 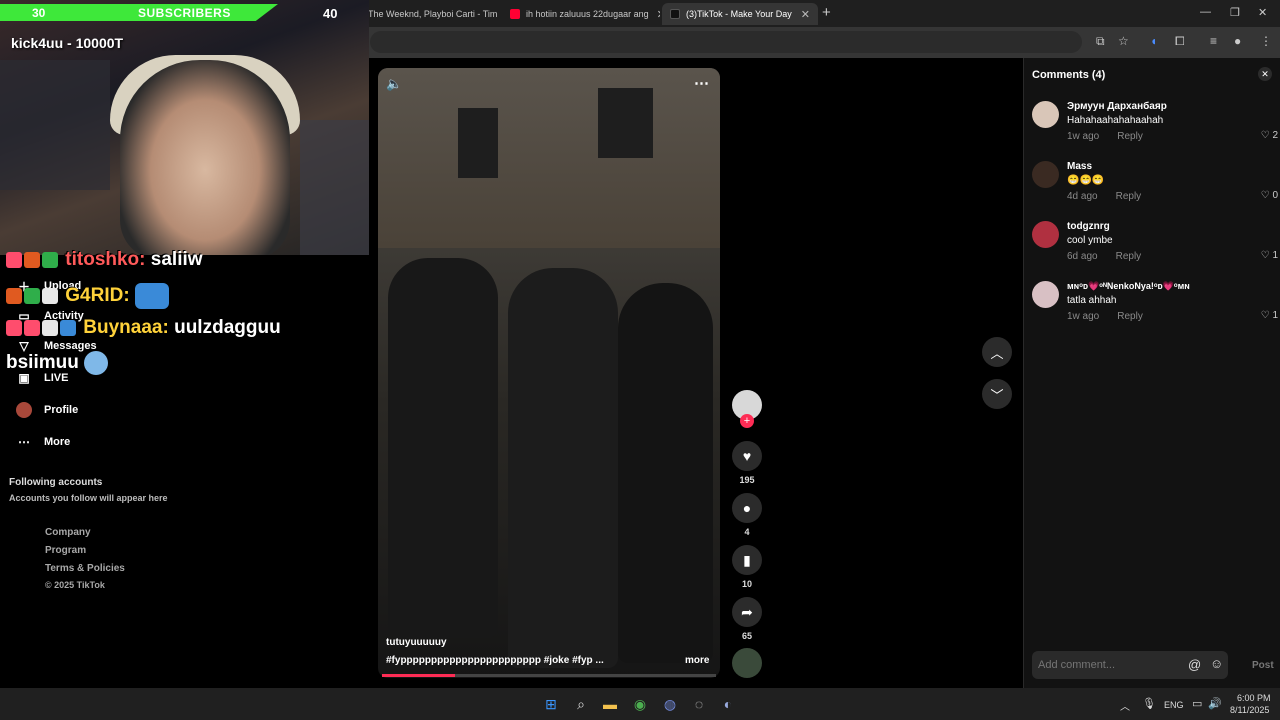 I want to click on emoji-icon: ☺, so click(x=1216, y=663).